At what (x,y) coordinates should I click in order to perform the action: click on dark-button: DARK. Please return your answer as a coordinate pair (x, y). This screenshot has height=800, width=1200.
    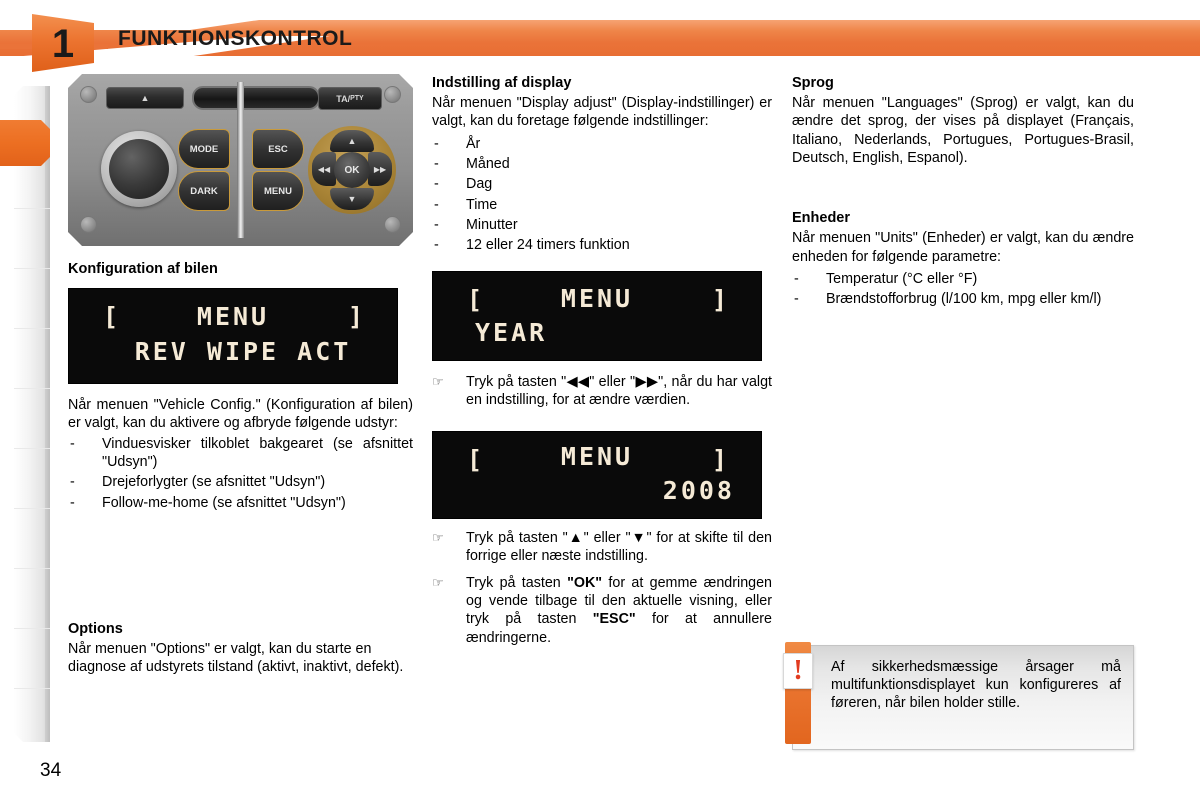
    Looking at the image, I should click on (204, 191).